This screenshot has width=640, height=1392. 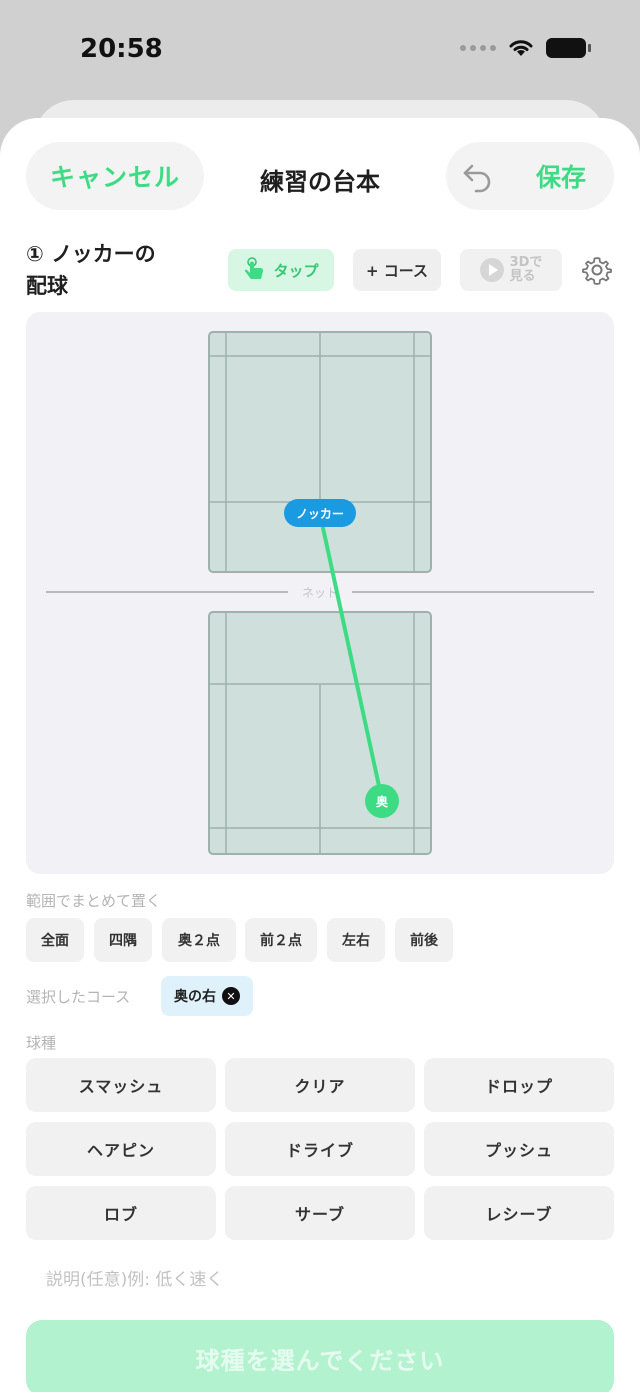 What do you see at coordinates (41, 1043) in the screenshot?
I see `shot-type-label: 球種` at bounding box center [41, 1043].